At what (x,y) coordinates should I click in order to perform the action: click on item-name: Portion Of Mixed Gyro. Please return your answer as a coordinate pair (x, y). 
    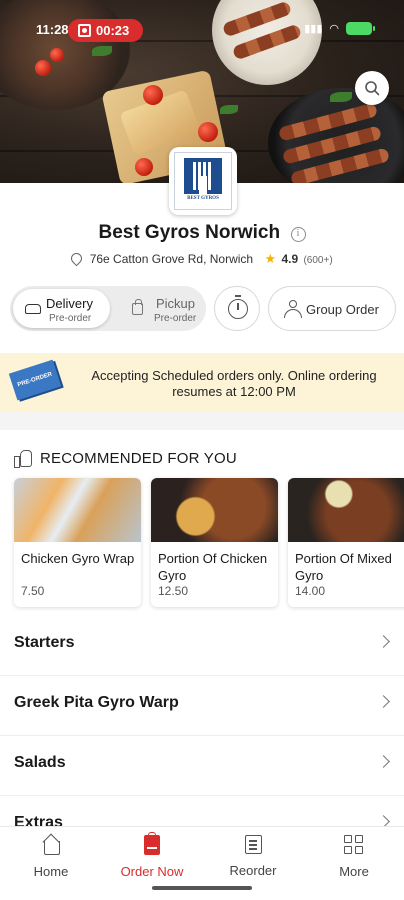
    Looking at the image, I should click on (343, 567).